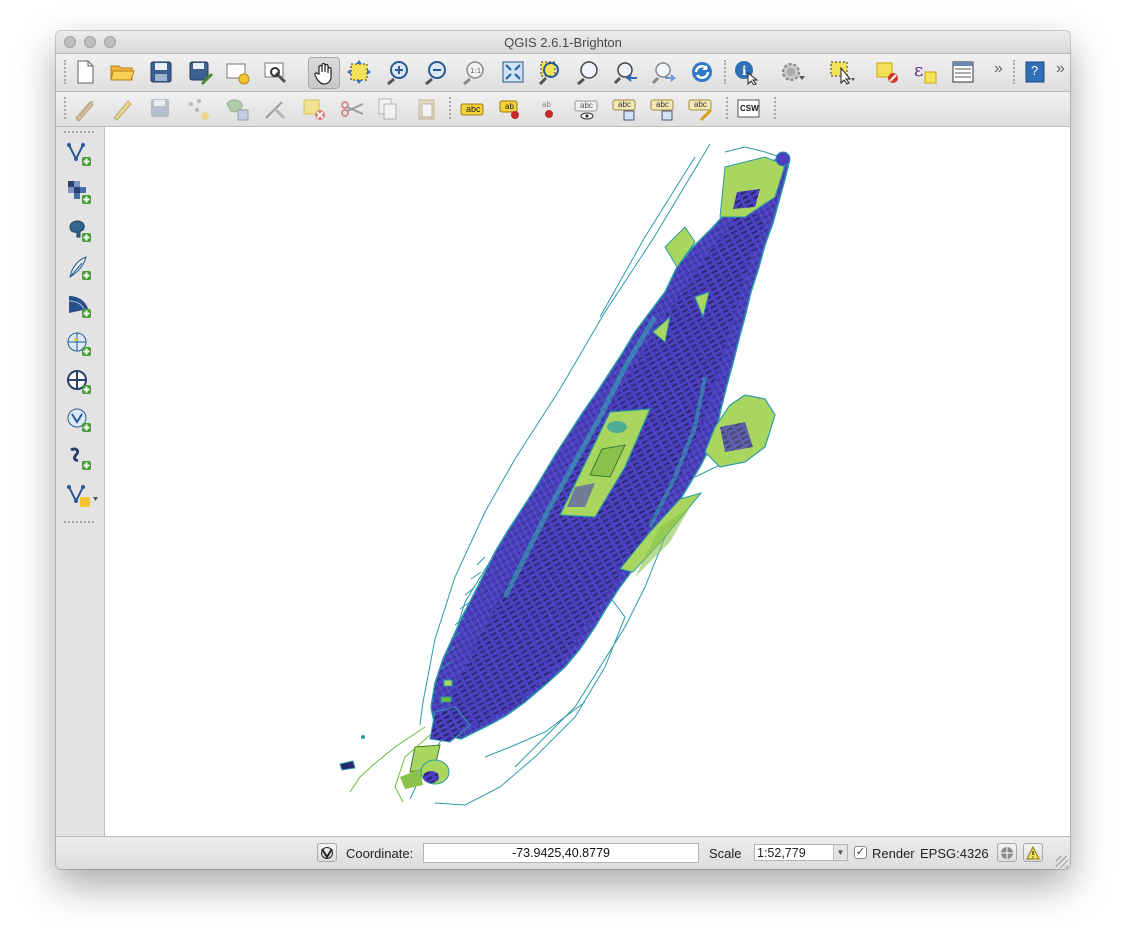  I want to click on coordinate-field: -73.9425,40.8779, so click(561, 853).